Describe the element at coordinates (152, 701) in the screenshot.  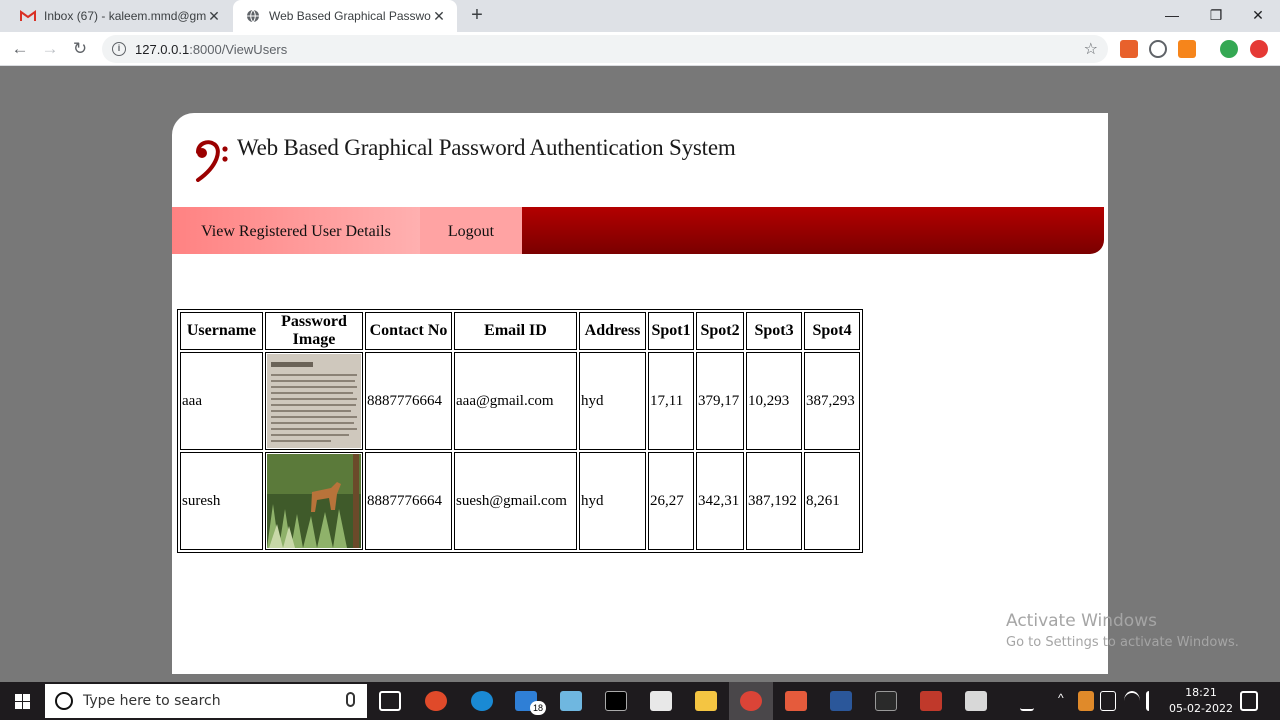
I see `search-placeholder: Type here to search` at that location.